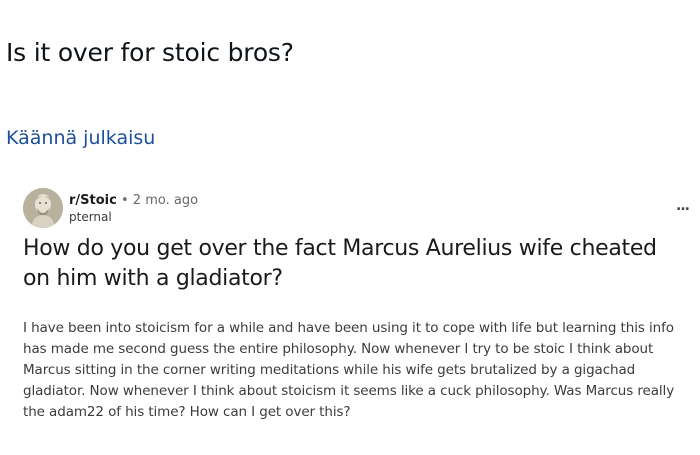 The width and height of the screenshot is (700, 455). Describe the element at coordinates (165, 200) in the screenshot. I see `post-time: 2 mo. ago` at that location.